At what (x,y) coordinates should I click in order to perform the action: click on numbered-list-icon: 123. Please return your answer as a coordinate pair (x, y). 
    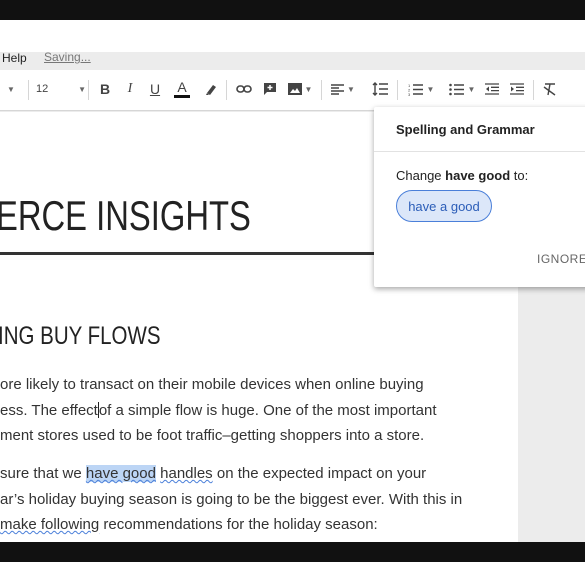
    Looking at the image, I should click on (415, 89).